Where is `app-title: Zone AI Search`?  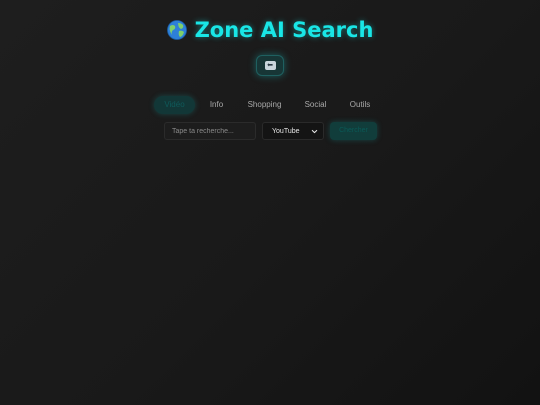
app-title: Zone AI Search is located at coordinates (284, 30).